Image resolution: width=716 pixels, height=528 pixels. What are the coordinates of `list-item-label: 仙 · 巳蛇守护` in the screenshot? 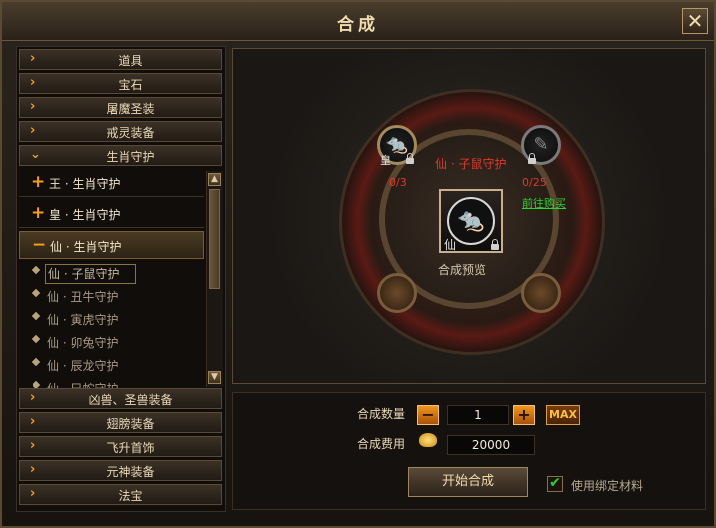 It's located at (82, 384).